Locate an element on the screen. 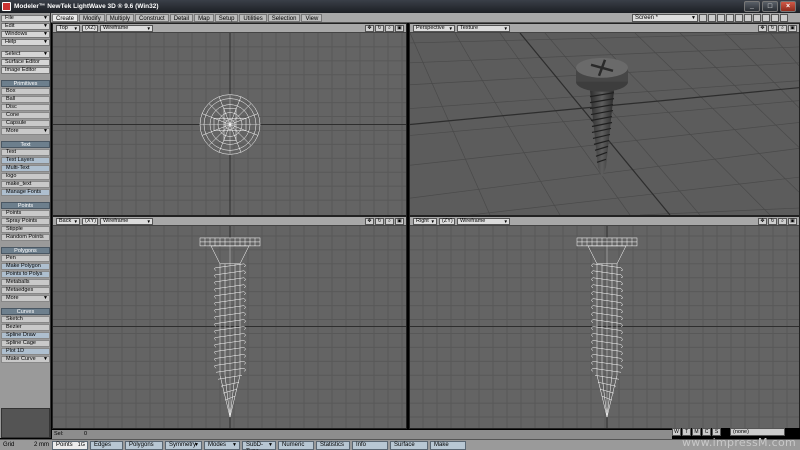  close-button: × is located at coordinates (788, 6).